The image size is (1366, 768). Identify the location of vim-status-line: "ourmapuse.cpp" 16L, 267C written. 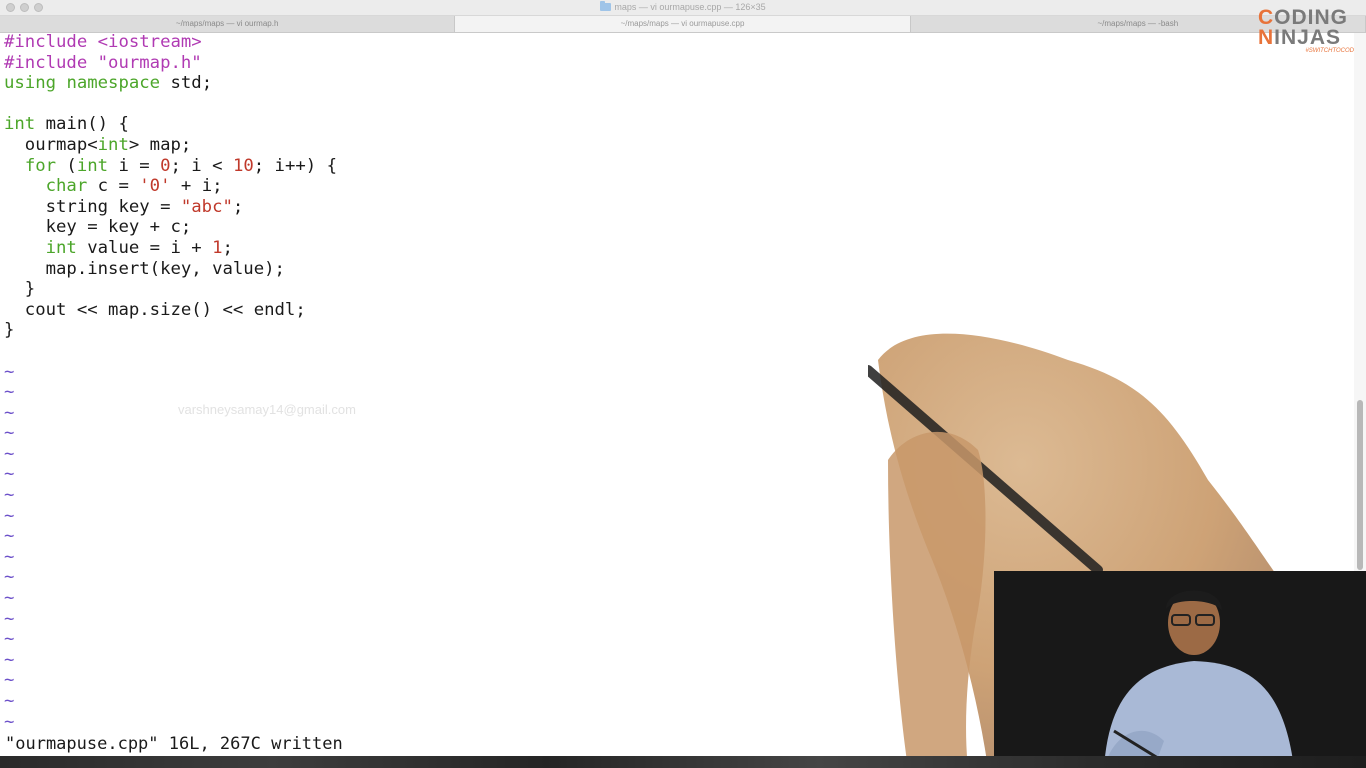
(174, 744).